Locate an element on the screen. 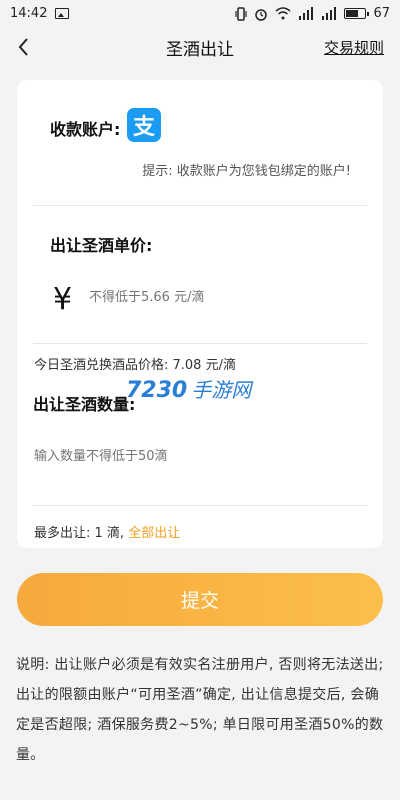 This screenshot has height=800, width=400. back-button is located at coordinates (24, 47).